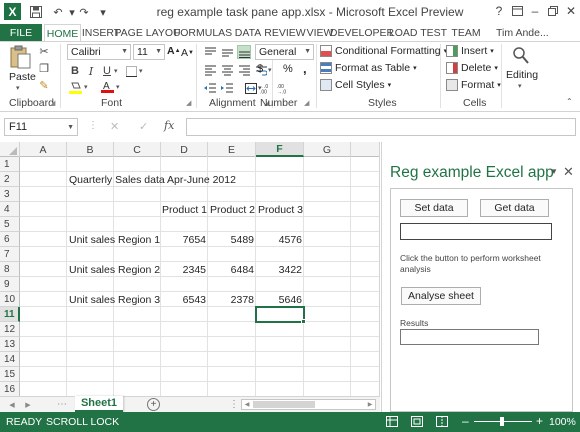  I want to click on number-format-combo: General ▼, so click(284, 52).